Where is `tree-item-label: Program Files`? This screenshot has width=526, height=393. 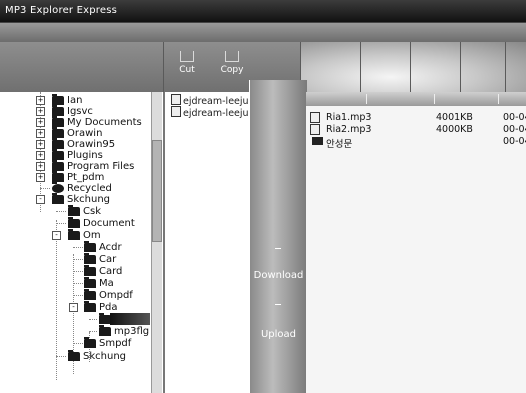 tree-item-label: Program Files is located at coordinates (101, 166).